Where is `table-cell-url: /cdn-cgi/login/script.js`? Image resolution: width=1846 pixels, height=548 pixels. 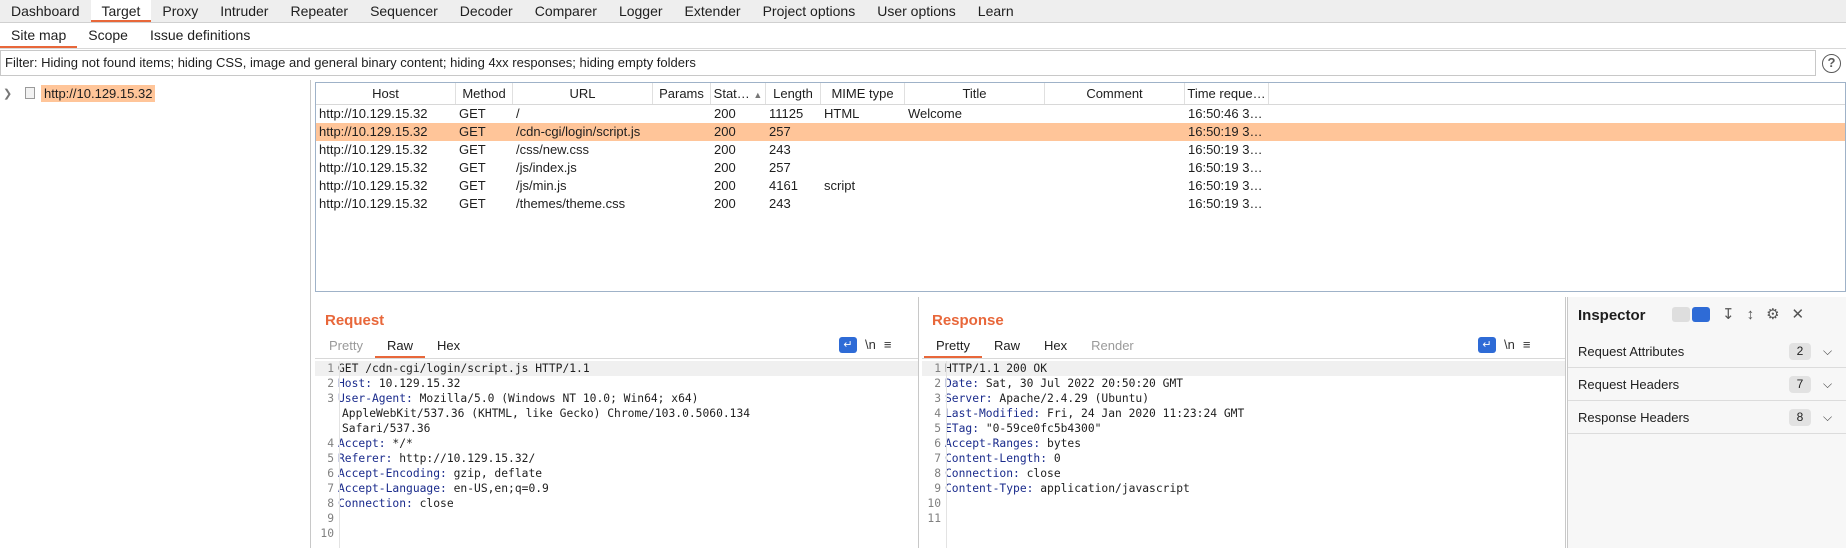 table-cell-url: /cdn-cgi/login/script.js is located at coordinates (578, 131).